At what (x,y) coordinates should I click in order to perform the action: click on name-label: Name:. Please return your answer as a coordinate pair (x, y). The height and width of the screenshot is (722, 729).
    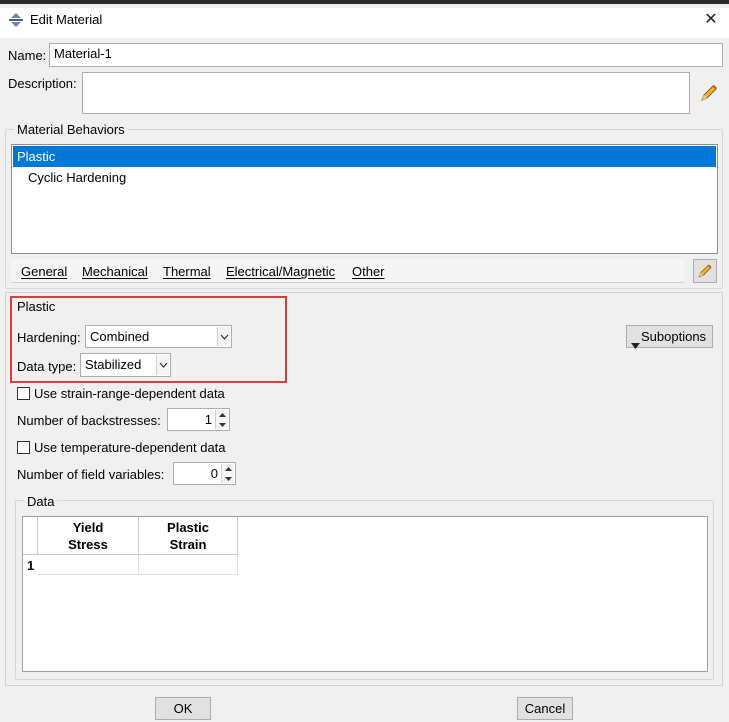
    Looking at the image, I should click on (27, 55).